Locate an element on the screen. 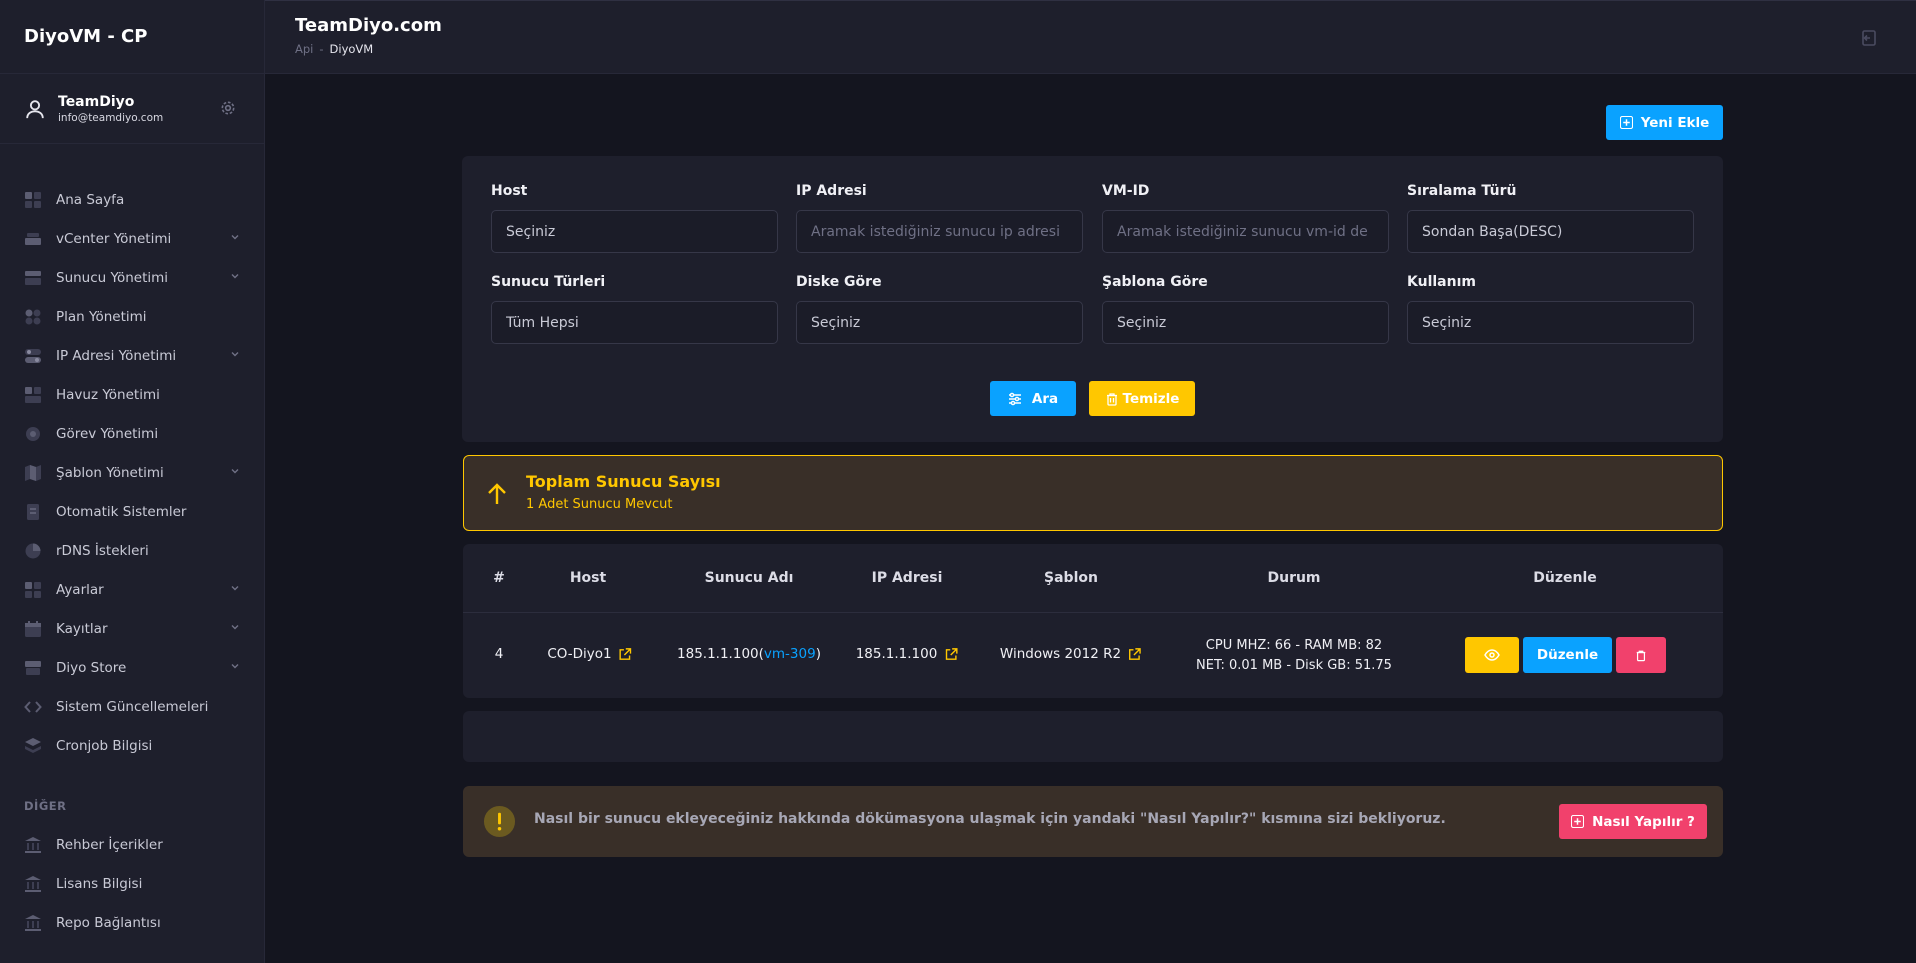 This screenshot has width=1916, height=963. sidebar-item-sablon: Şablon Yönetimi is located at coordinates (132, 472).